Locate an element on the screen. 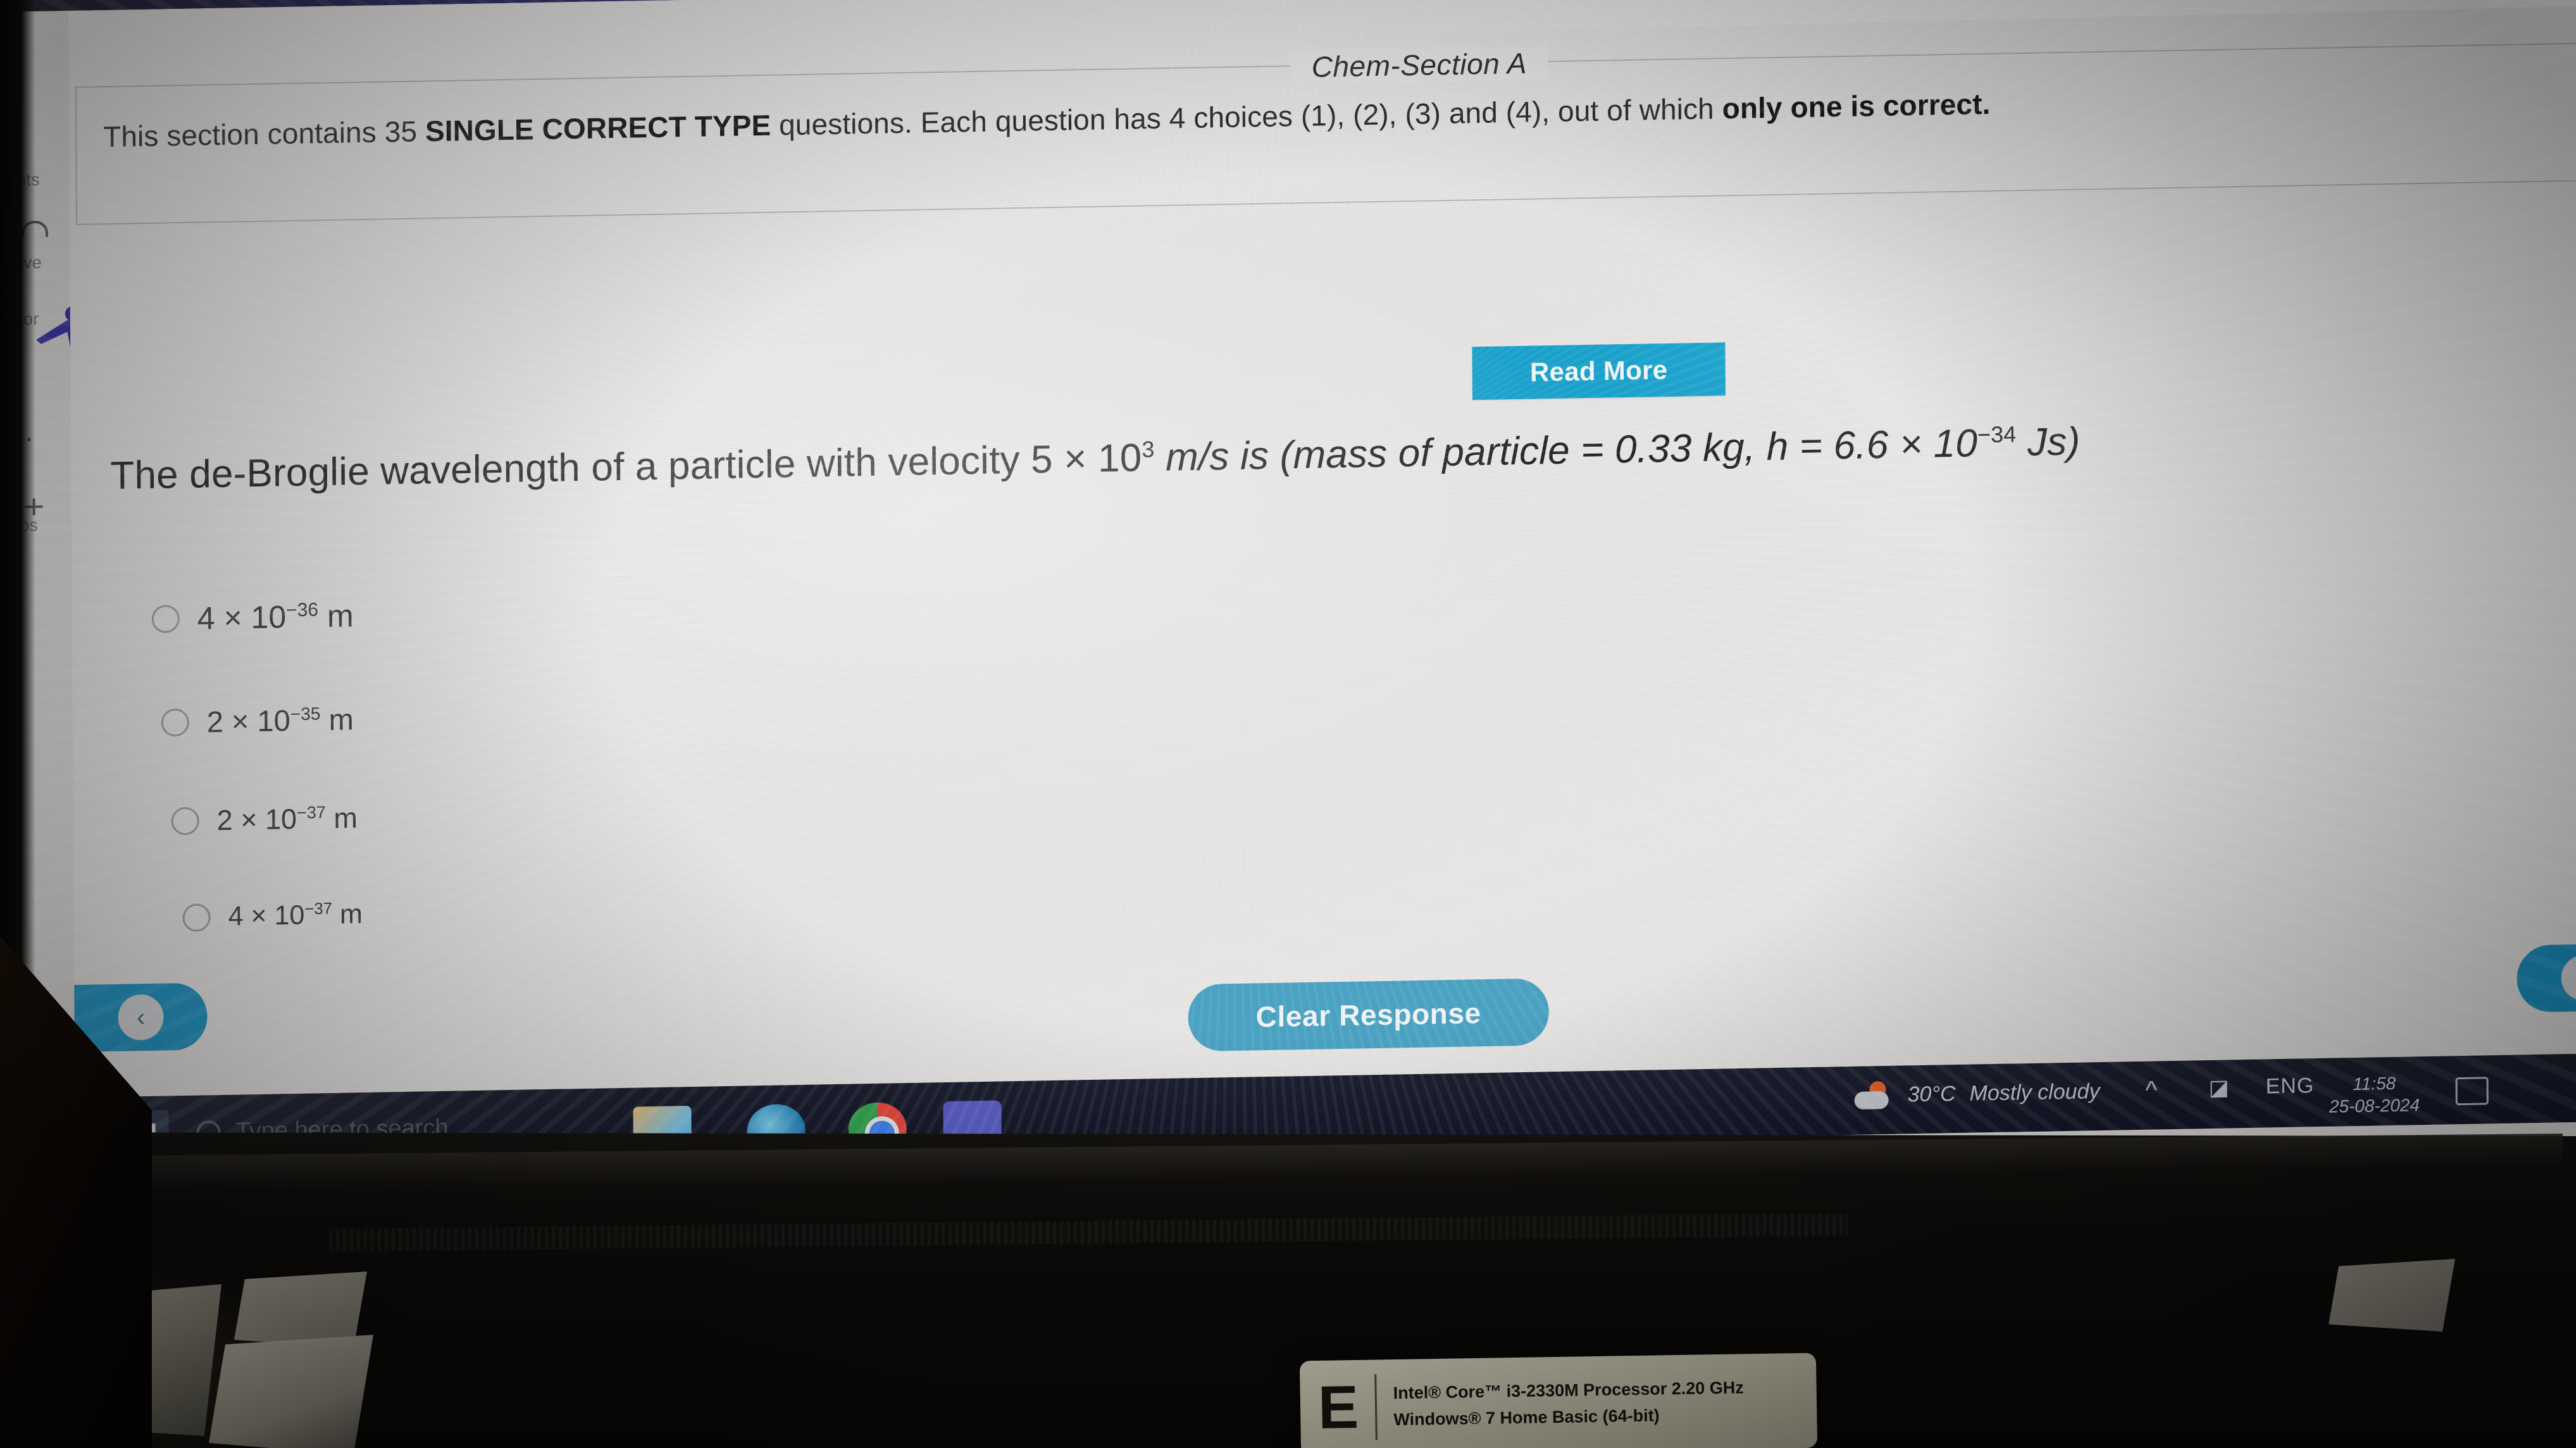 Image resolution: width=2576 pixels, height=1448 pixels. option-label: 2 × 10−37 m is located at coordinates (287, 819).